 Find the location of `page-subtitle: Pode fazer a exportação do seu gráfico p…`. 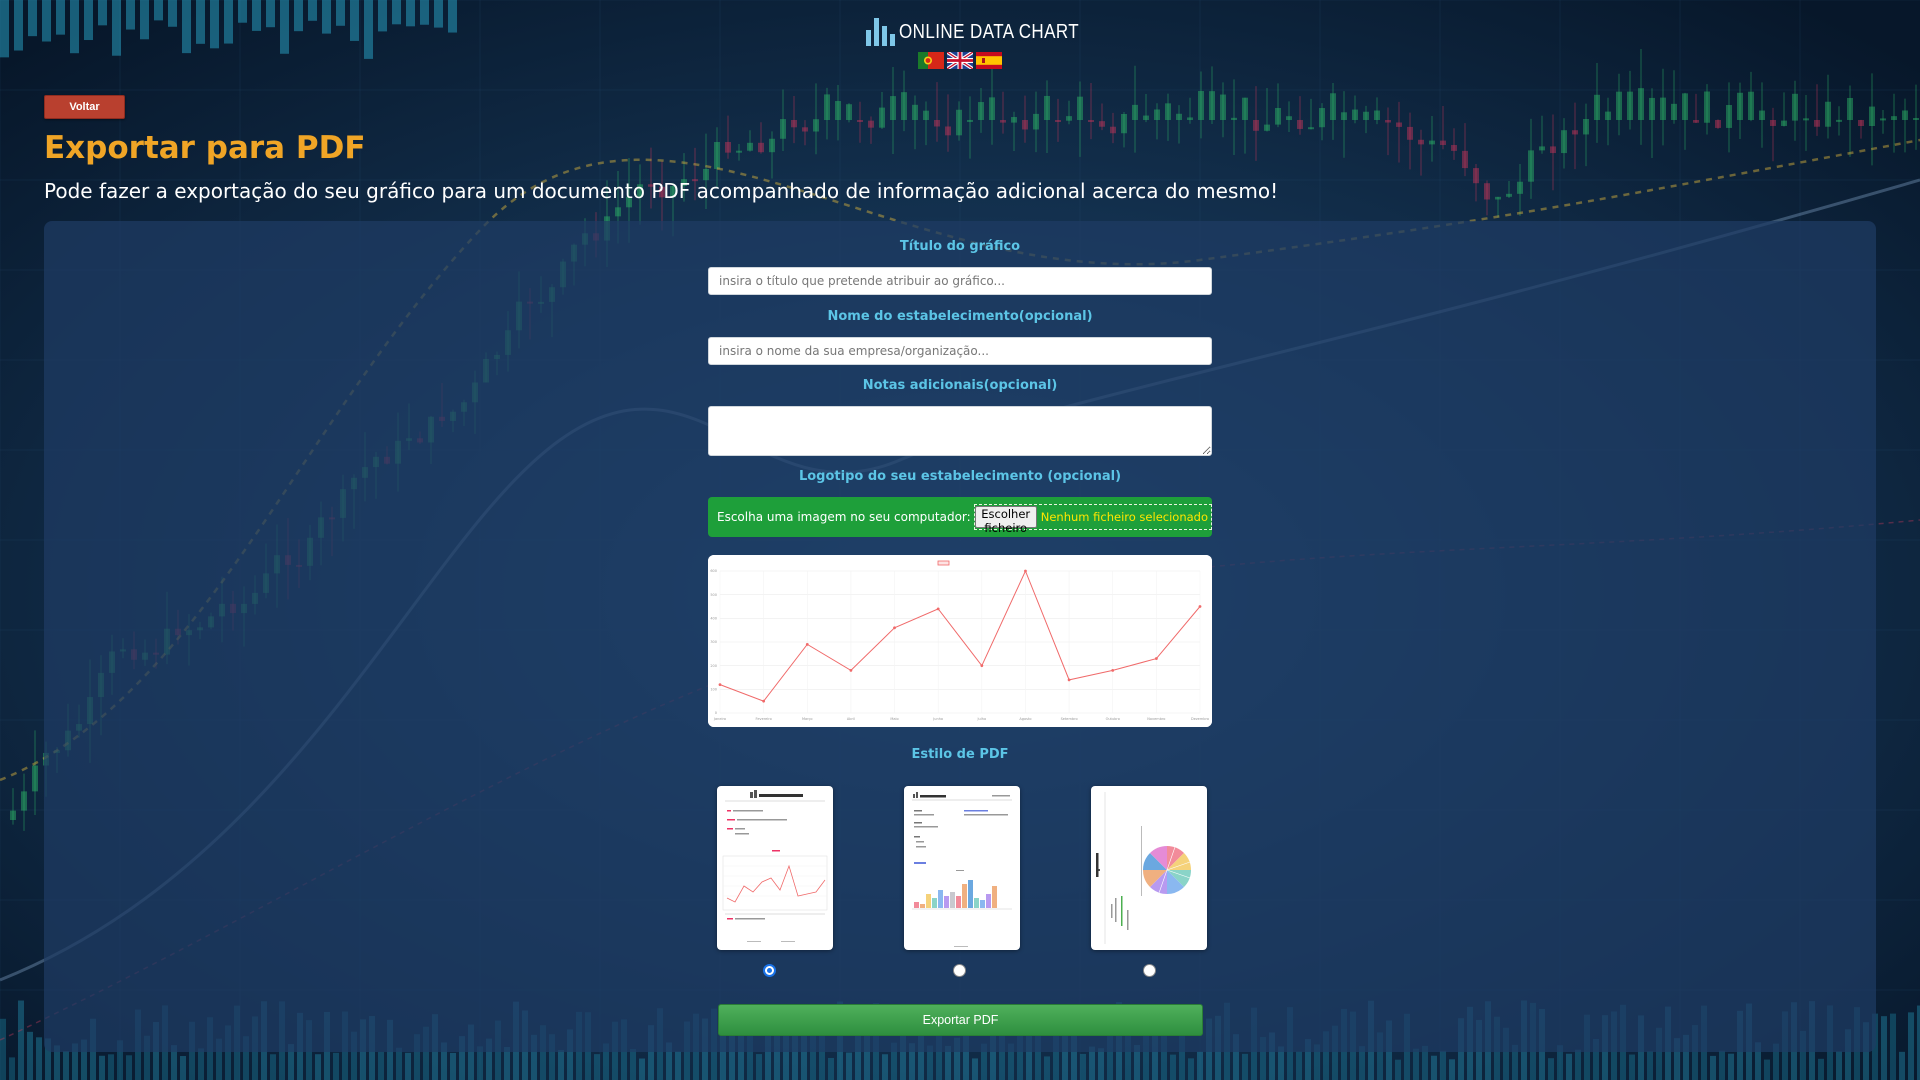

page-subtitle: Pode fazer a exportação do seu gráfico p… is located at coordinates (661, 191).